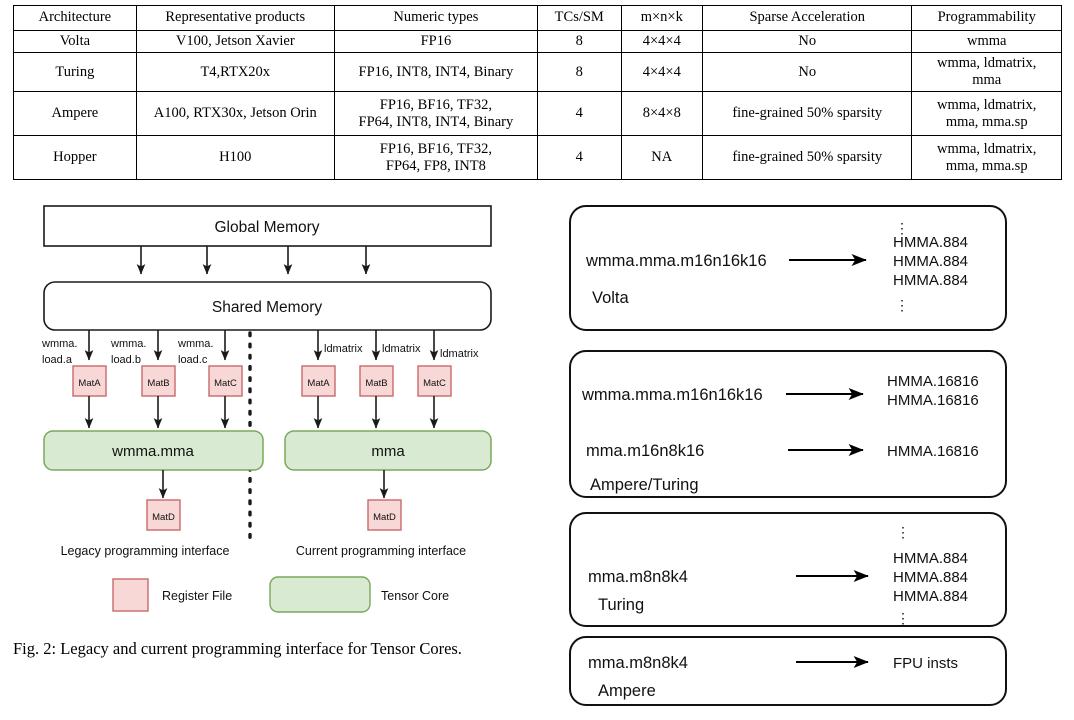  I want to click on current-matrix-boxes: MatA MatB MatC, so click(376, 381).